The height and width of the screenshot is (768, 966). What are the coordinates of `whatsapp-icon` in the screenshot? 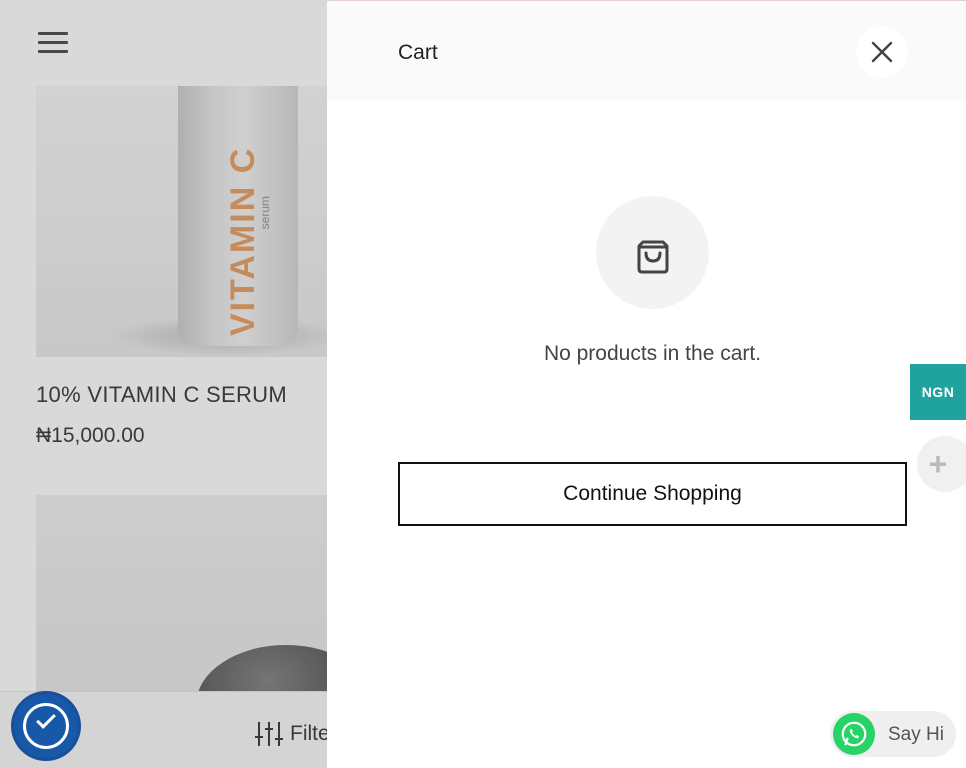 It's located at (854, 734).